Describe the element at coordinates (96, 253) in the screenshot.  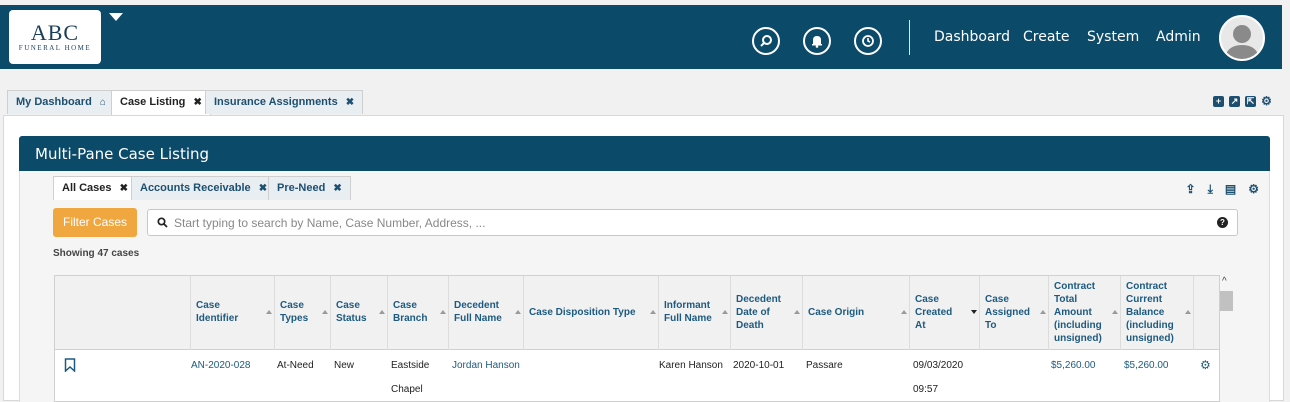
I see `case-count: Showing 47 cases` at that location.